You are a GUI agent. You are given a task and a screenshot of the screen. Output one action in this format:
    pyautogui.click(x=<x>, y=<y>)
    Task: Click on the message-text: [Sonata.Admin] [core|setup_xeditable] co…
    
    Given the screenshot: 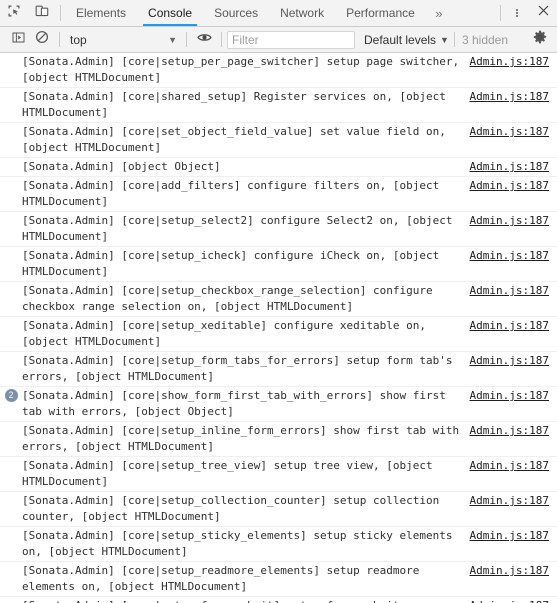 What is the action you would take?
    pyautogui.click(x=227, y=333)
    